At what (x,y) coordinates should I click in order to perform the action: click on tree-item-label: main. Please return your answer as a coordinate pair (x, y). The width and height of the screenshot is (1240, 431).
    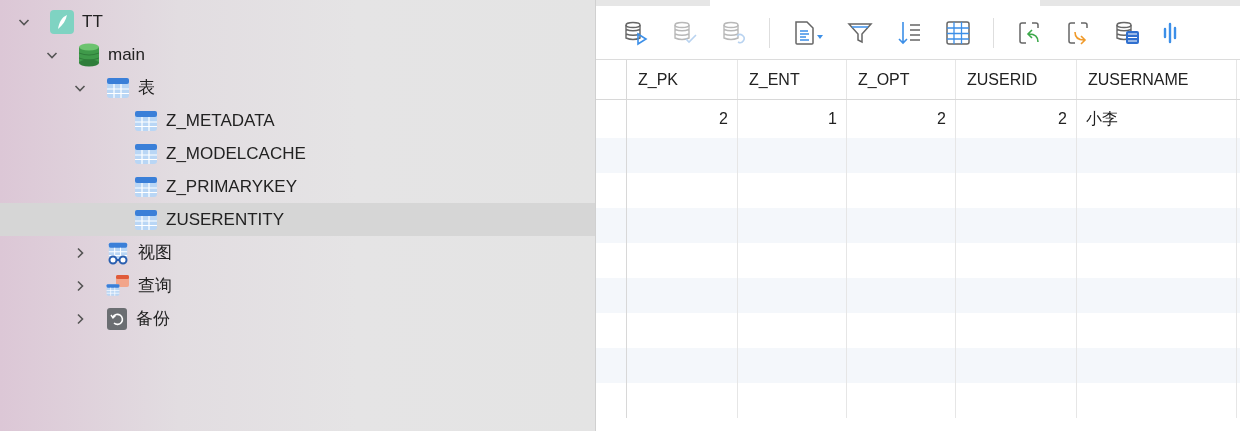
    Looking at the image, I should click on (126, 54).